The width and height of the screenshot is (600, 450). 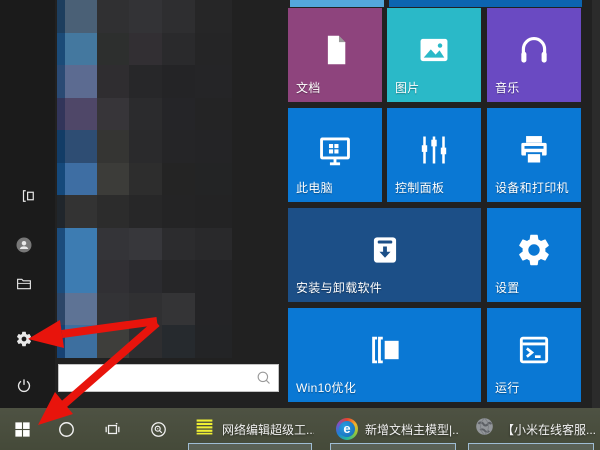 What do you see at coordinates (337, 3) in the screenshot?
I see `tile-partial-tile-small` at bounding box center [337, 3].